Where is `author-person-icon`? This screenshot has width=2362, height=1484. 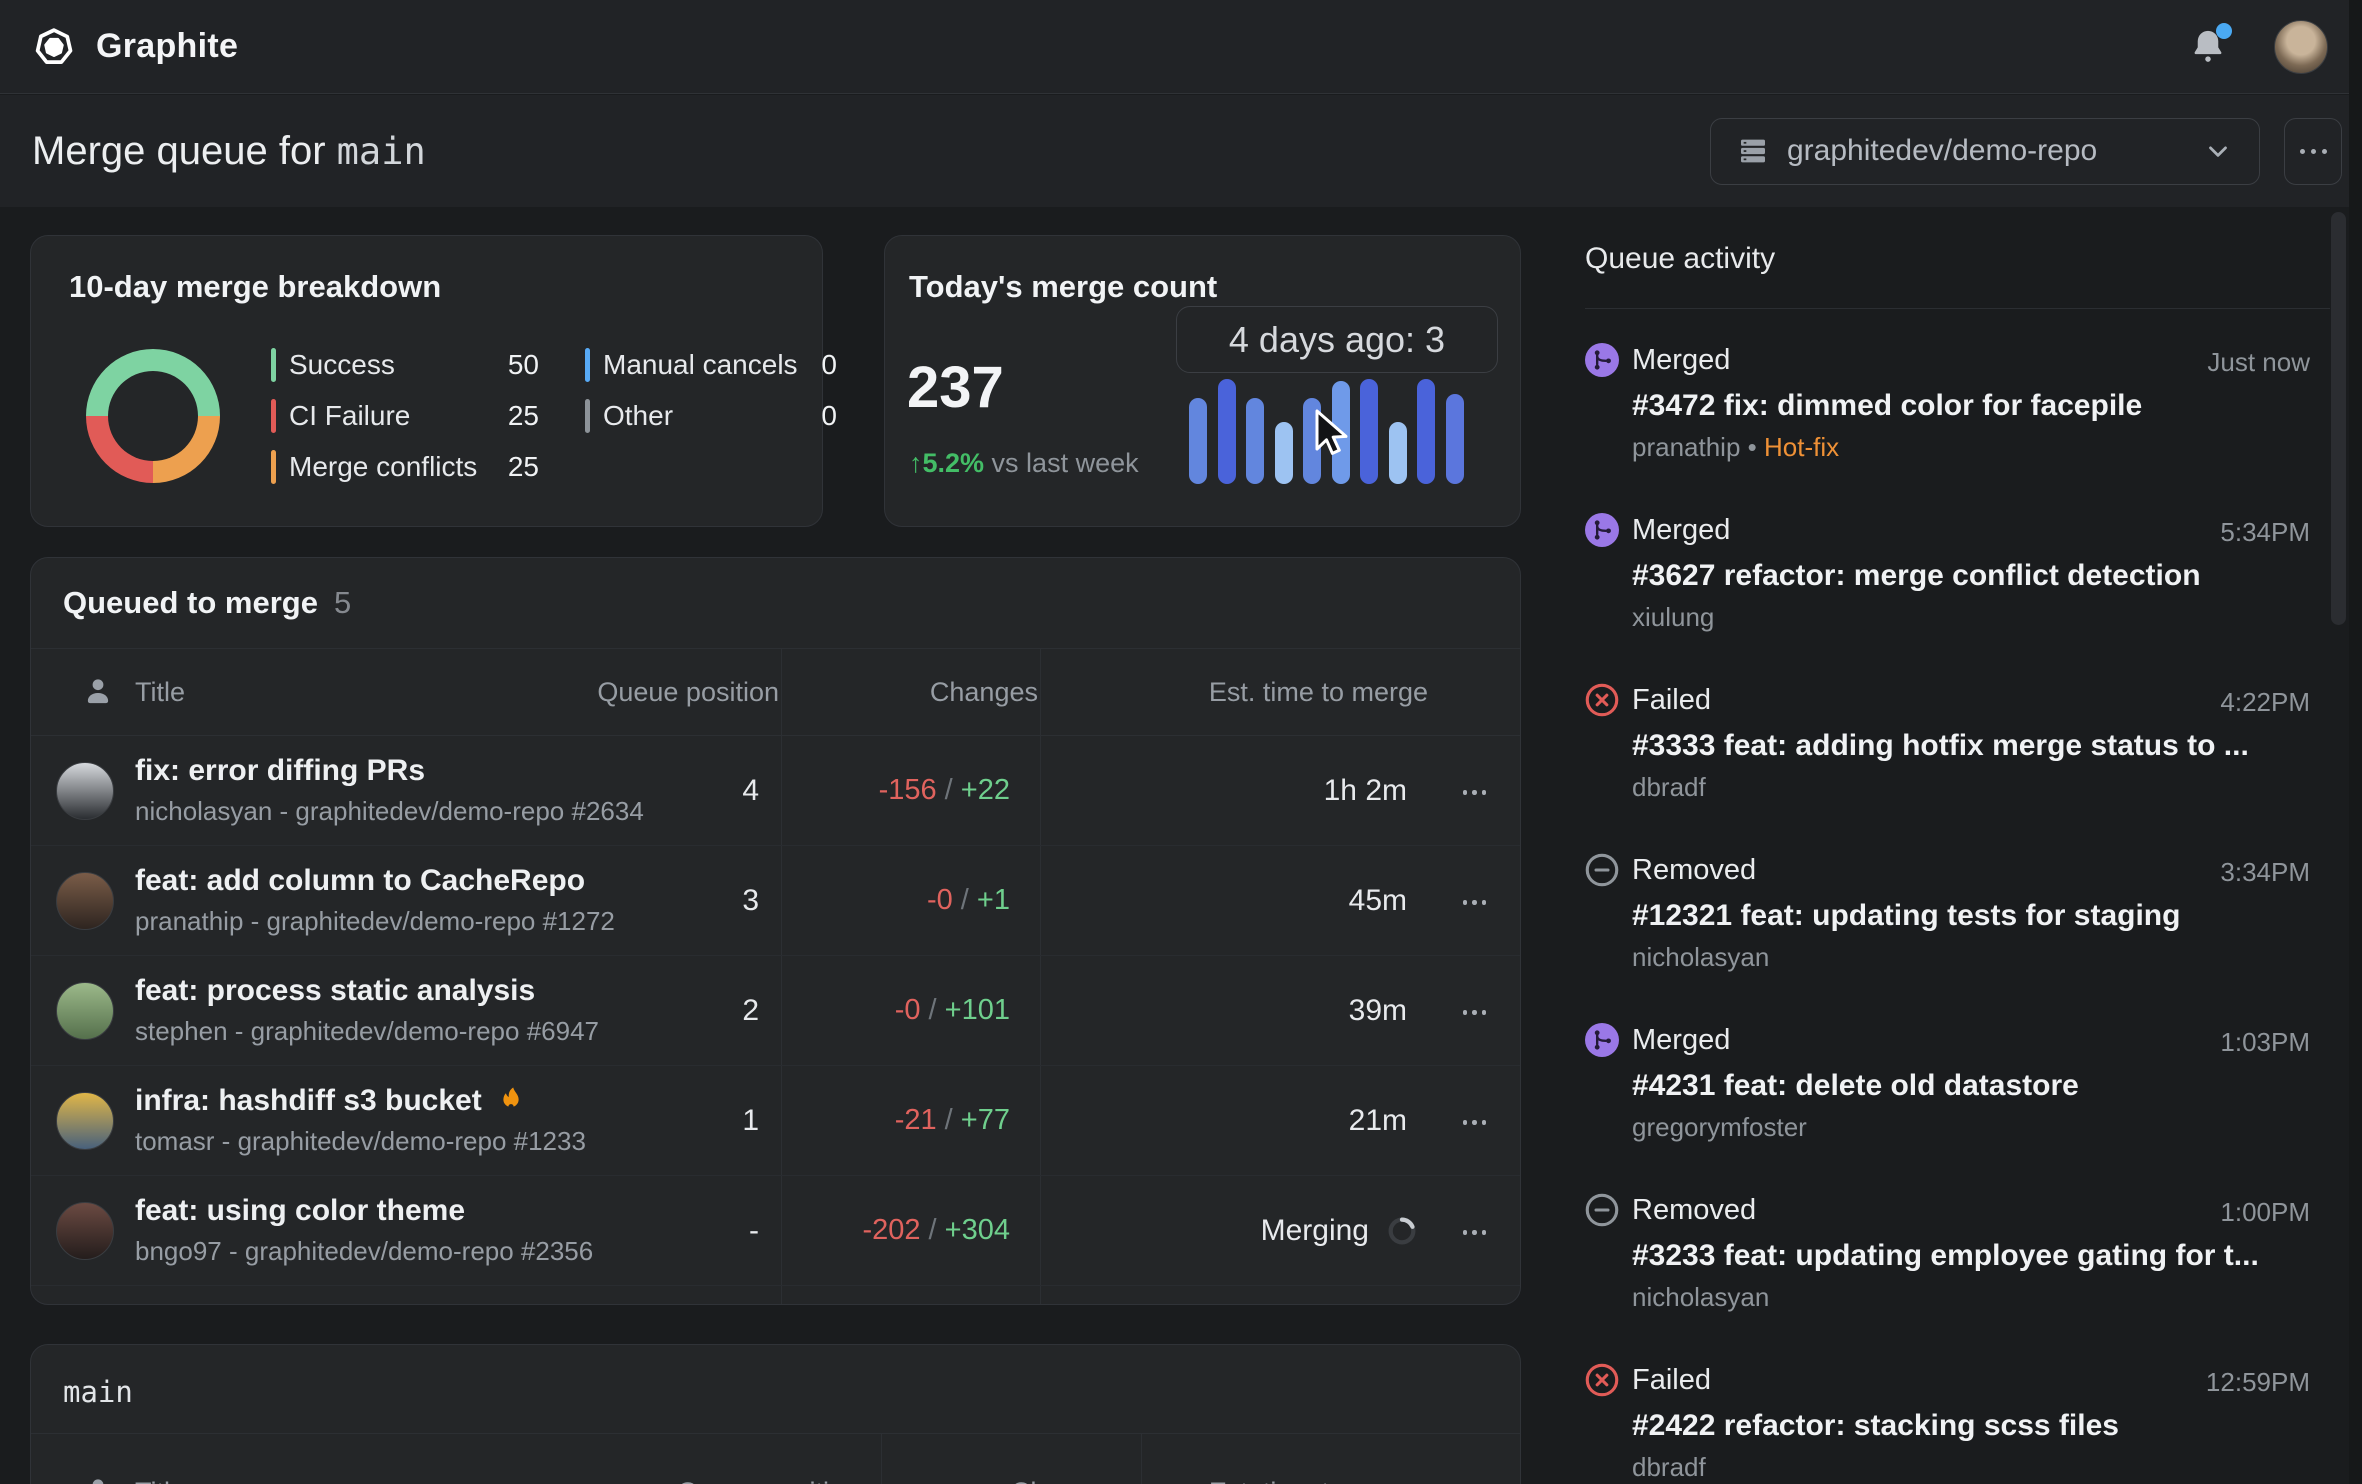 author-person-icon is located at coordinates (98, 692).